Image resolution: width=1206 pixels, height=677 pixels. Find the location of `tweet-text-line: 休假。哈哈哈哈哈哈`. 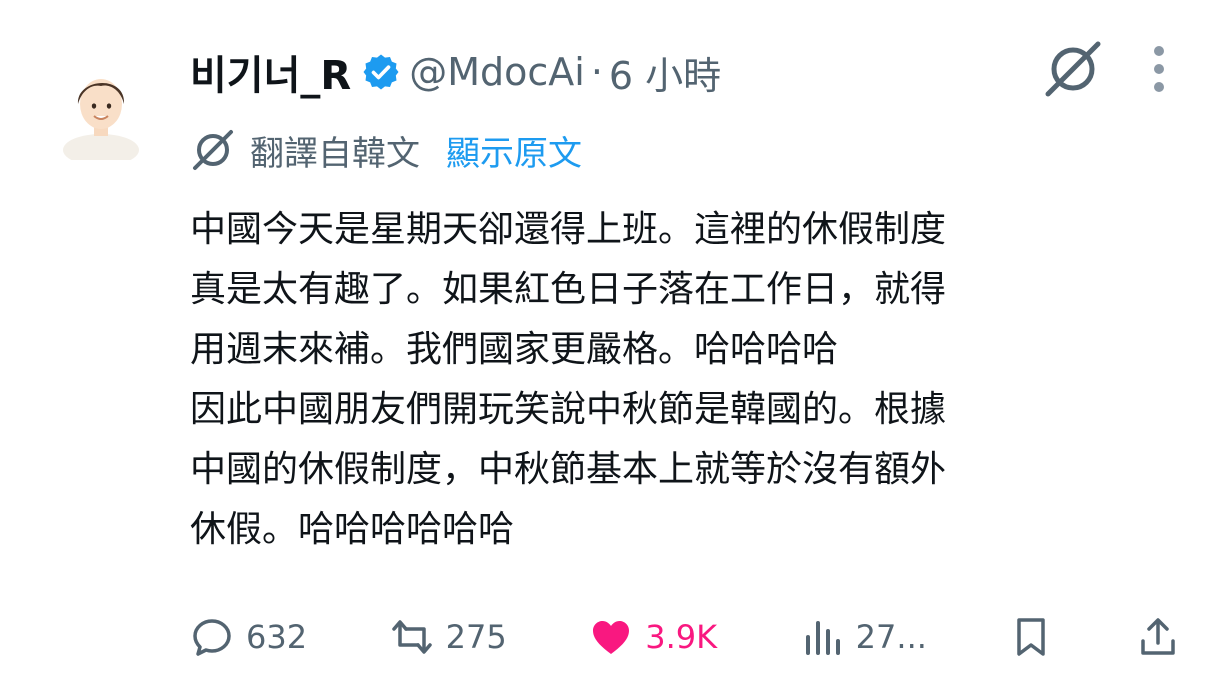

tweet-text-line: 休假。哈哈哈哈哈哈 is located at coordinates (352, 529).